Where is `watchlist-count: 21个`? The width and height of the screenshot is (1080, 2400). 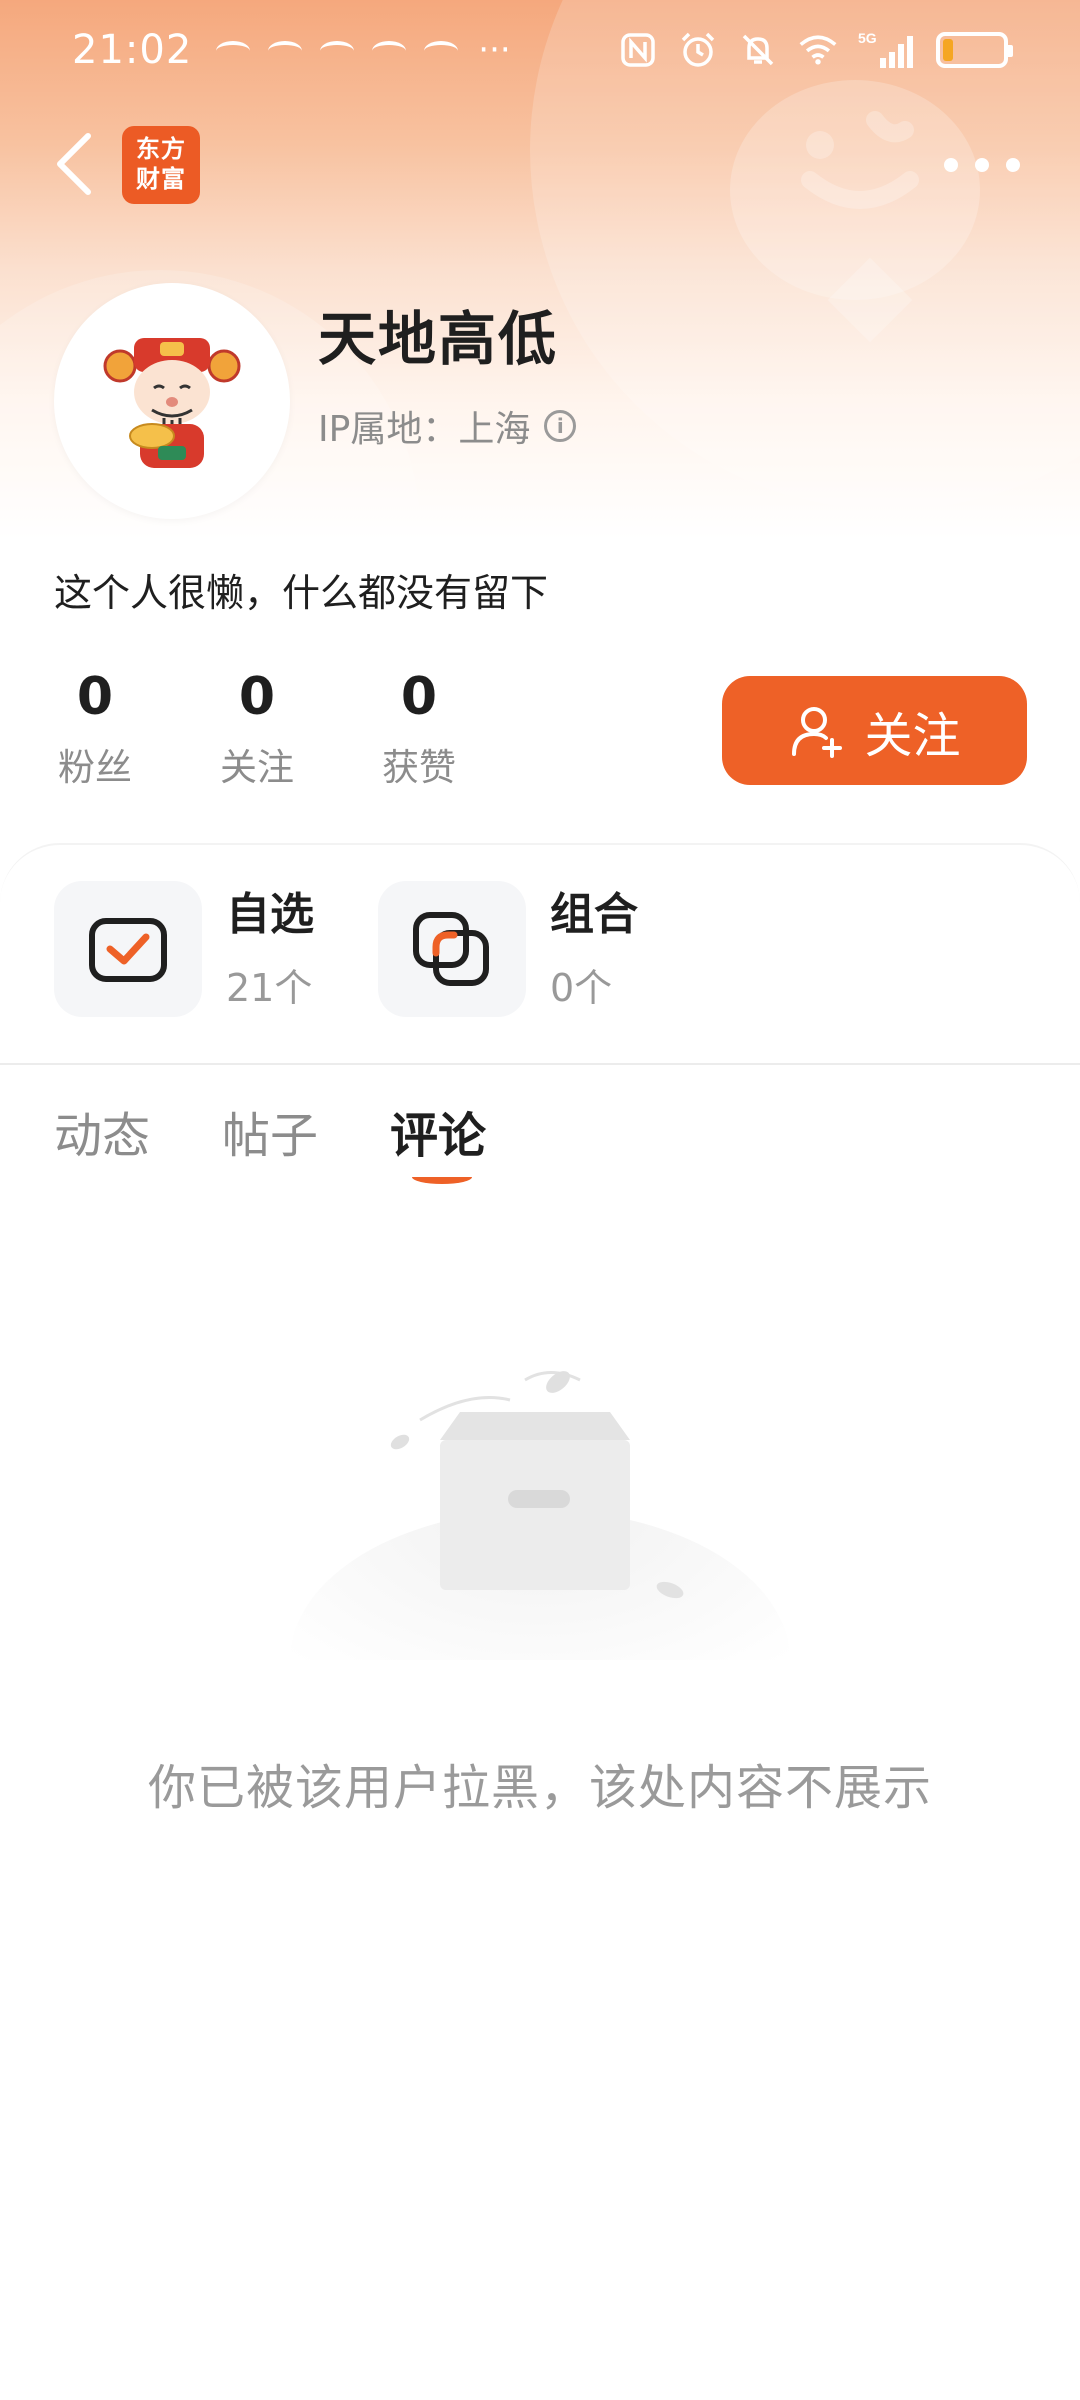 watchlist-count: 21个 is located at coordinates (269, 987).